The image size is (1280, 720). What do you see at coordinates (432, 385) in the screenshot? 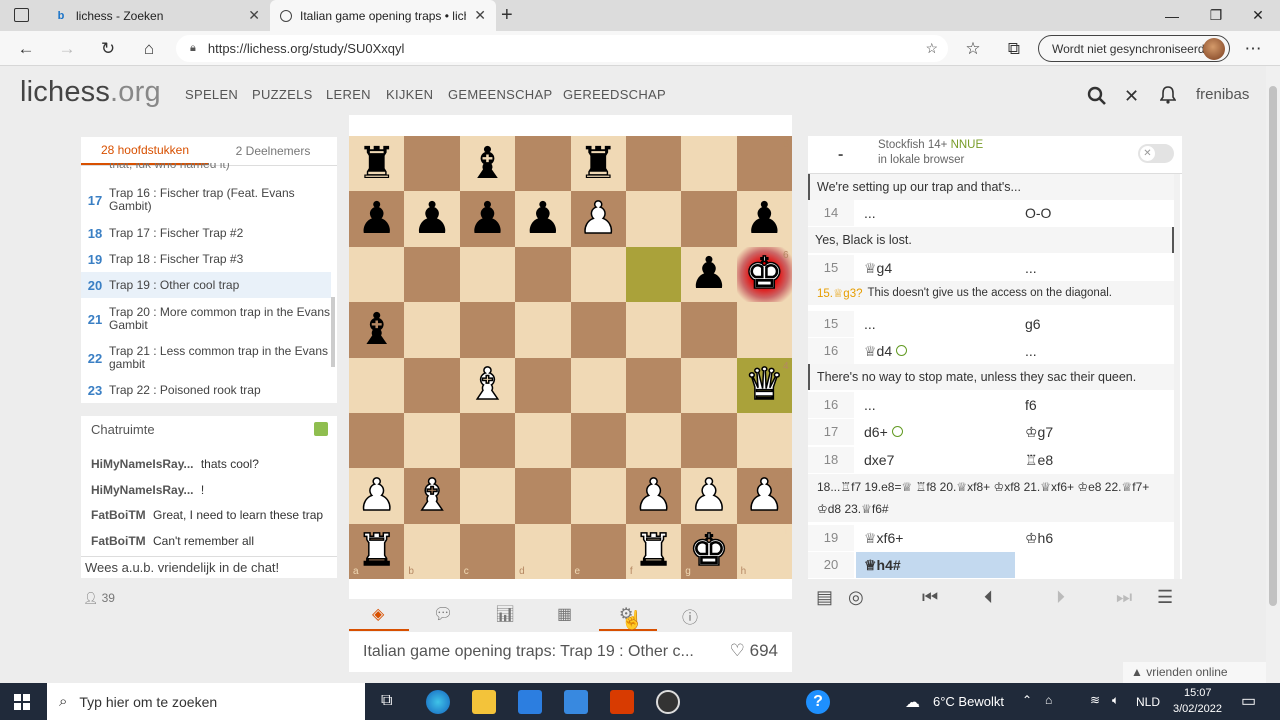
I see `square-b4` at bounding box center [432, 385].